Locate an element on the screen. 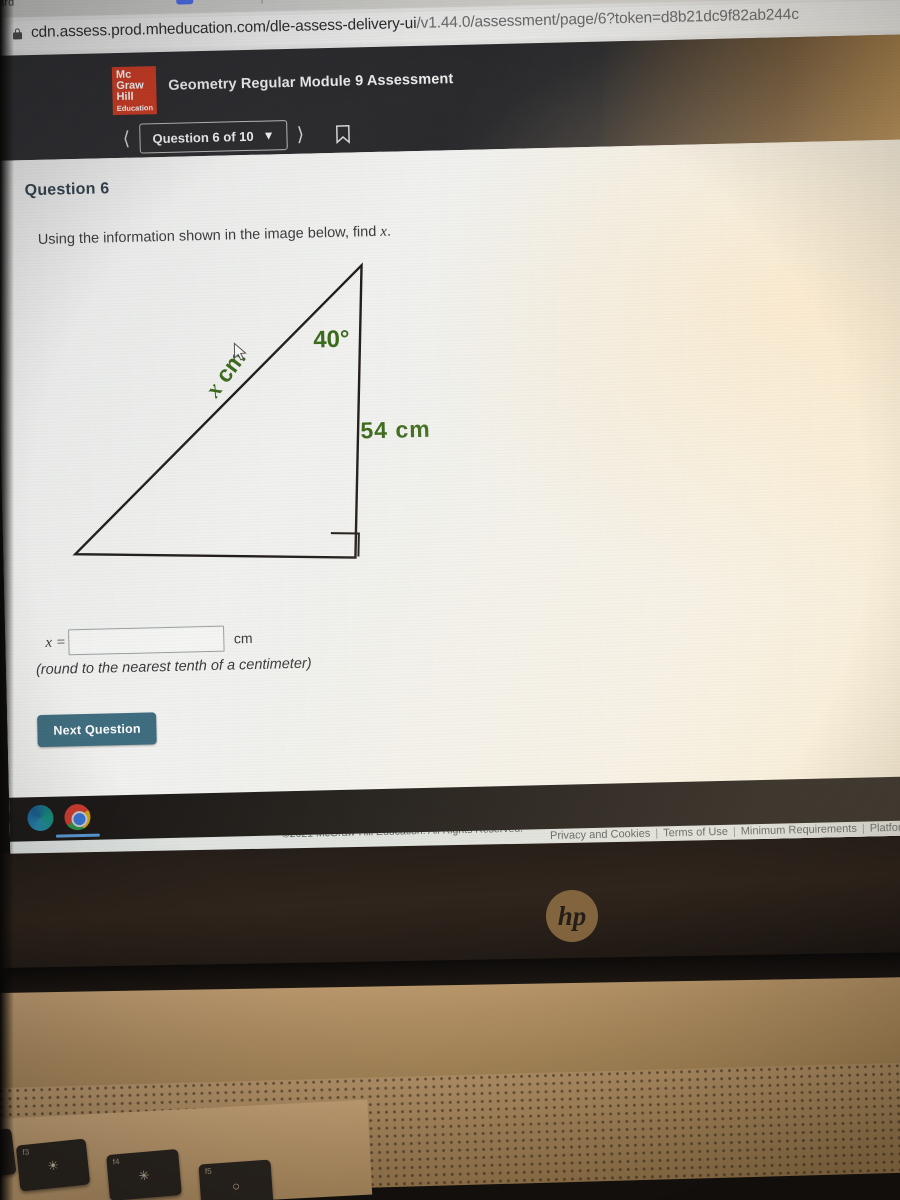  brightness-max-icon: ✳ is located at coordinates (144, 1175).